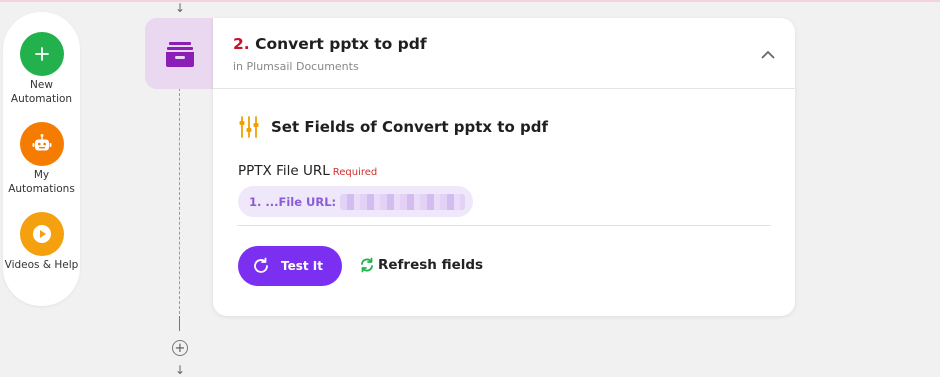 The image size is (940, 377). Describe the element at coordinates (504, 225) in the screenshot. I see `divider` at that location.